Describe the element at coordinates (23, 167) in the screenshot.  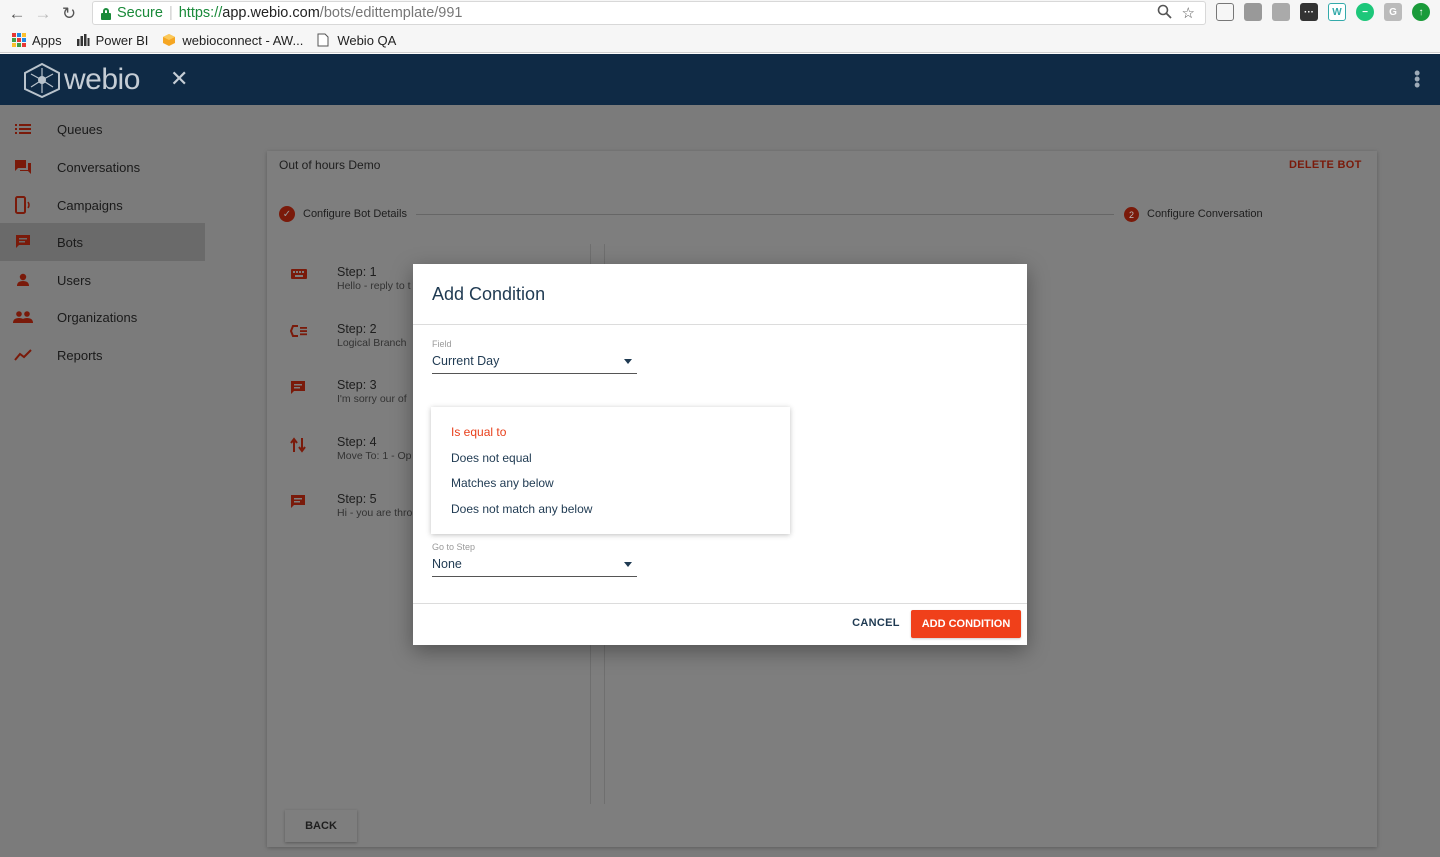
I see `chat-bubbles-icon` at that location.